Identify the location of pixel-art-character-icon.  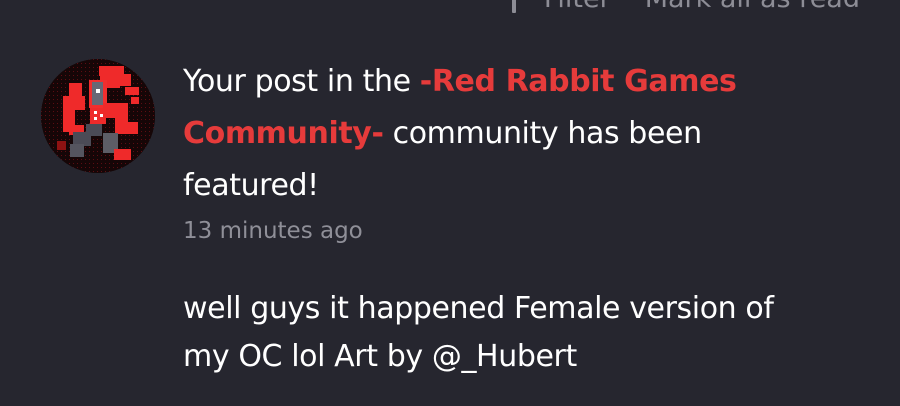
(98, 116).